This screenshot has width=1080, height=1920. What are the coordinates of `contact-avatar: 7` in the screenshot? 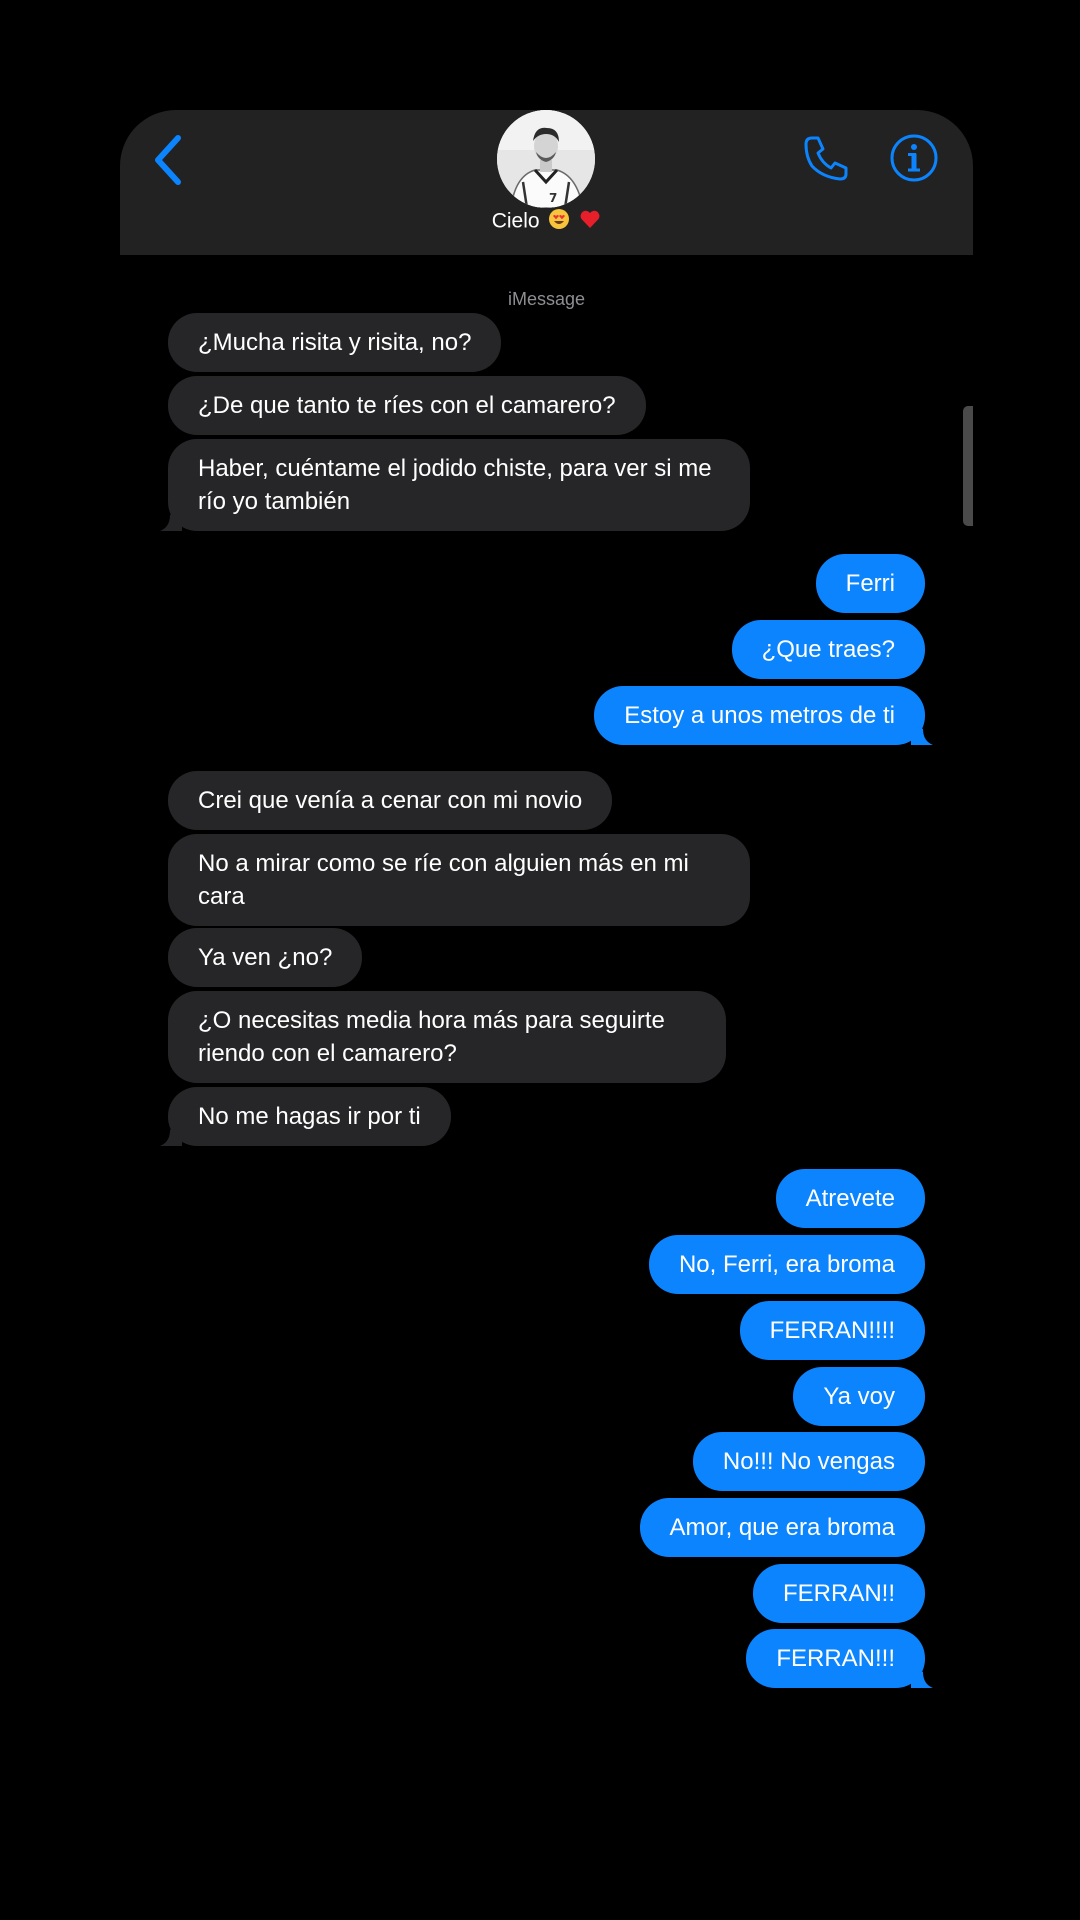 It's located at (546, 159).